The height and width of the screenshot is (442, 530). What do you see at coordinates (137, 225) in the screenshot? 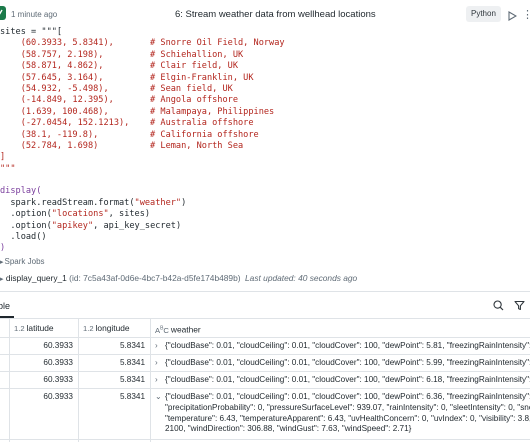
I see `code-token: , api_key_secret)` at bounding box center [137, 225].